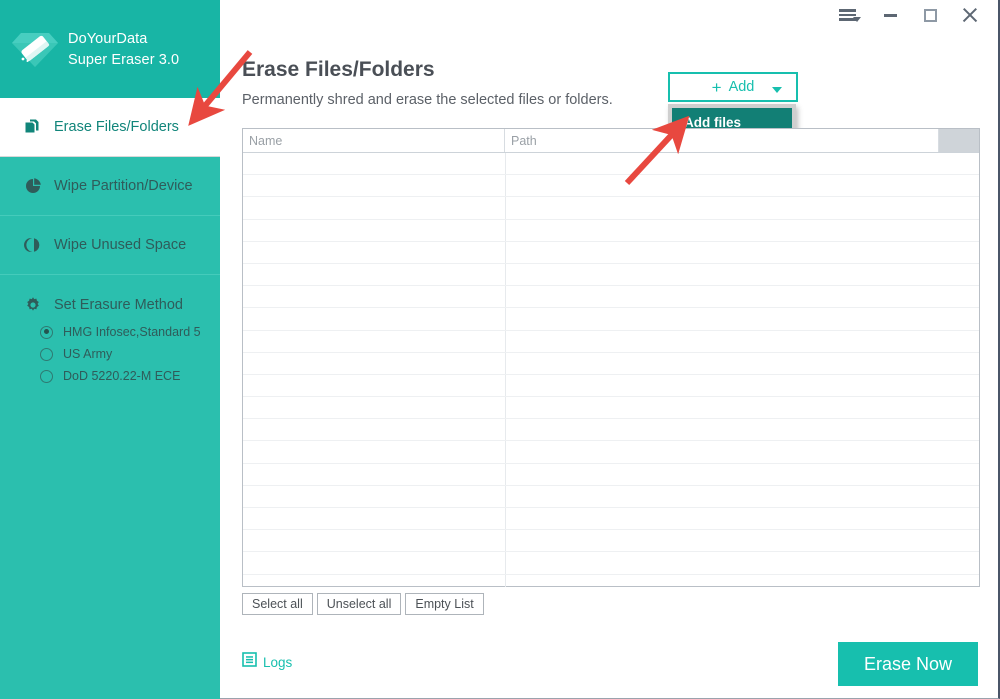  I want to click on unselect-all-button: Unselect all, so click(359, 604).